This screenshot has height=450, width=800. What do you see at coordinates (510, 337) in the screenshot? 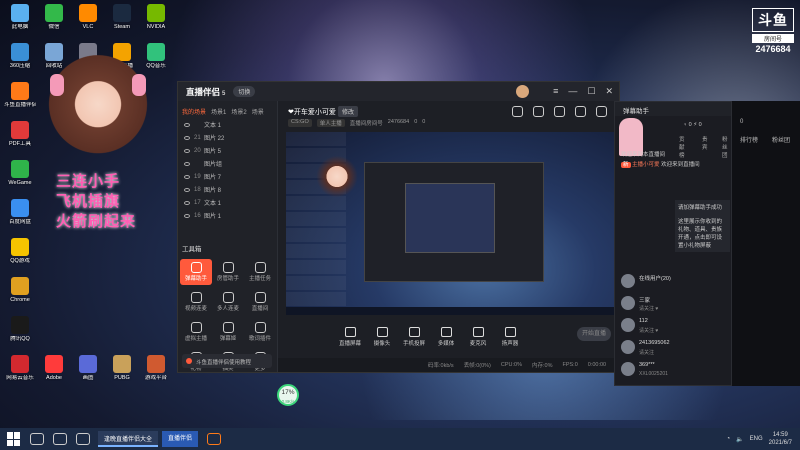
I see `control-button: 扬声器` at bounding box center [510, 337].